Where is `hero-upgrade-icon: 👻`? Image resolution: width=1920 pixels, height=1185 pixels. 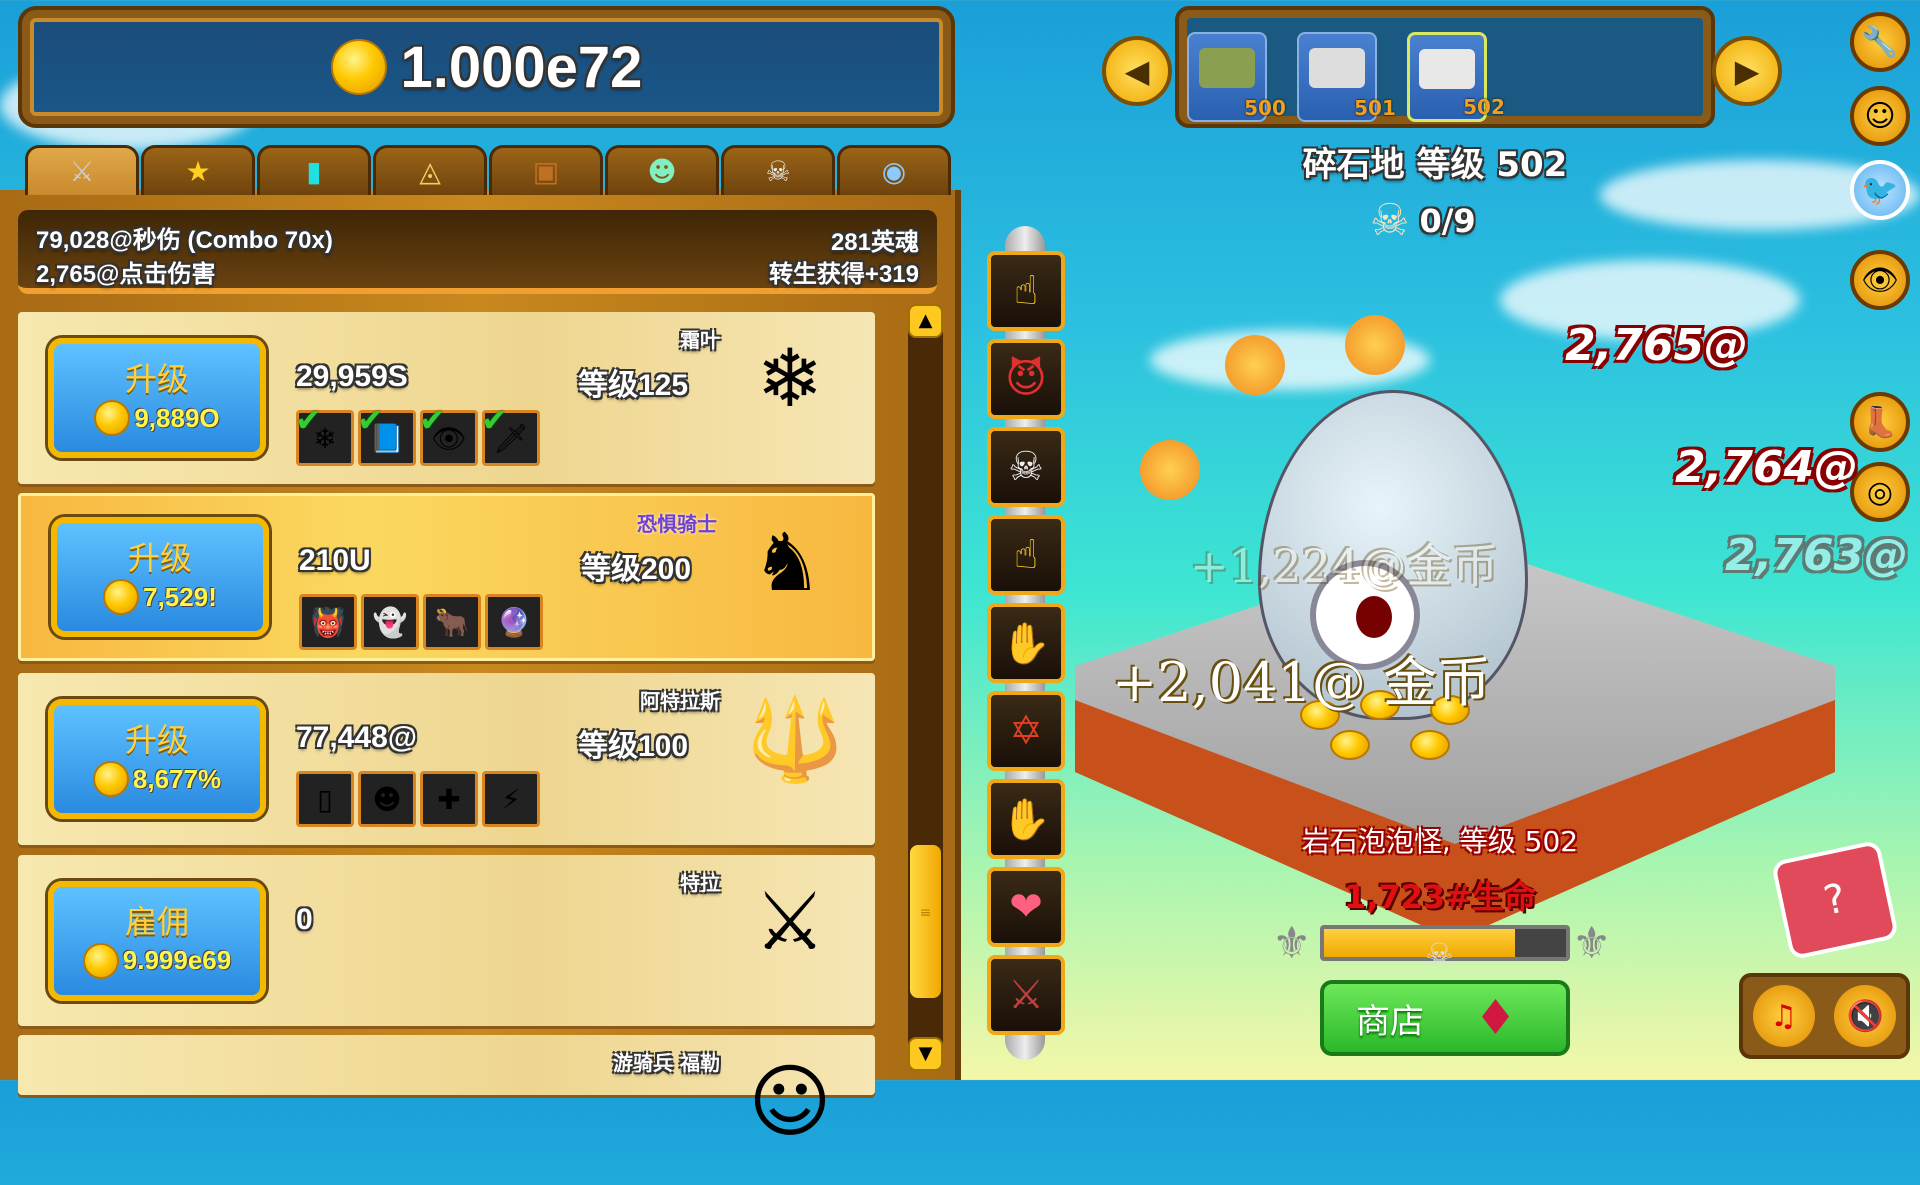
hero-upgrade-icon: 👻 is located at coordinates (390, 622).